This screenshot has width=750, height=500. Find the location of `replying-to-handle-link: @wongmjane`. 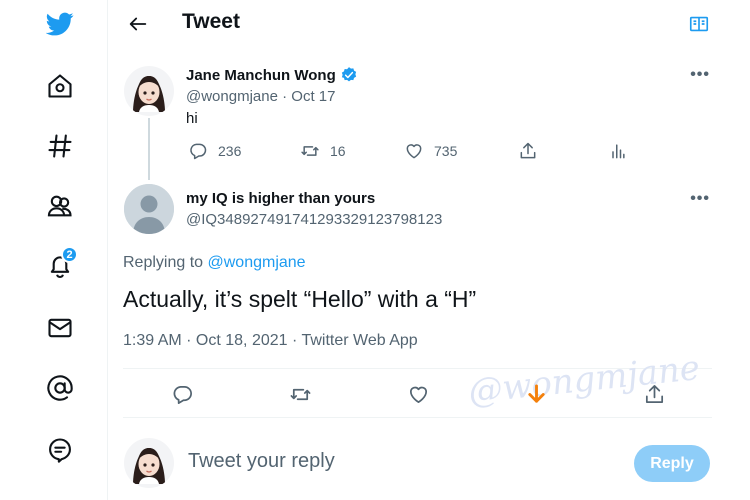

replying-to-handle-link: @wongmjane is located at coordinates (257, 262).